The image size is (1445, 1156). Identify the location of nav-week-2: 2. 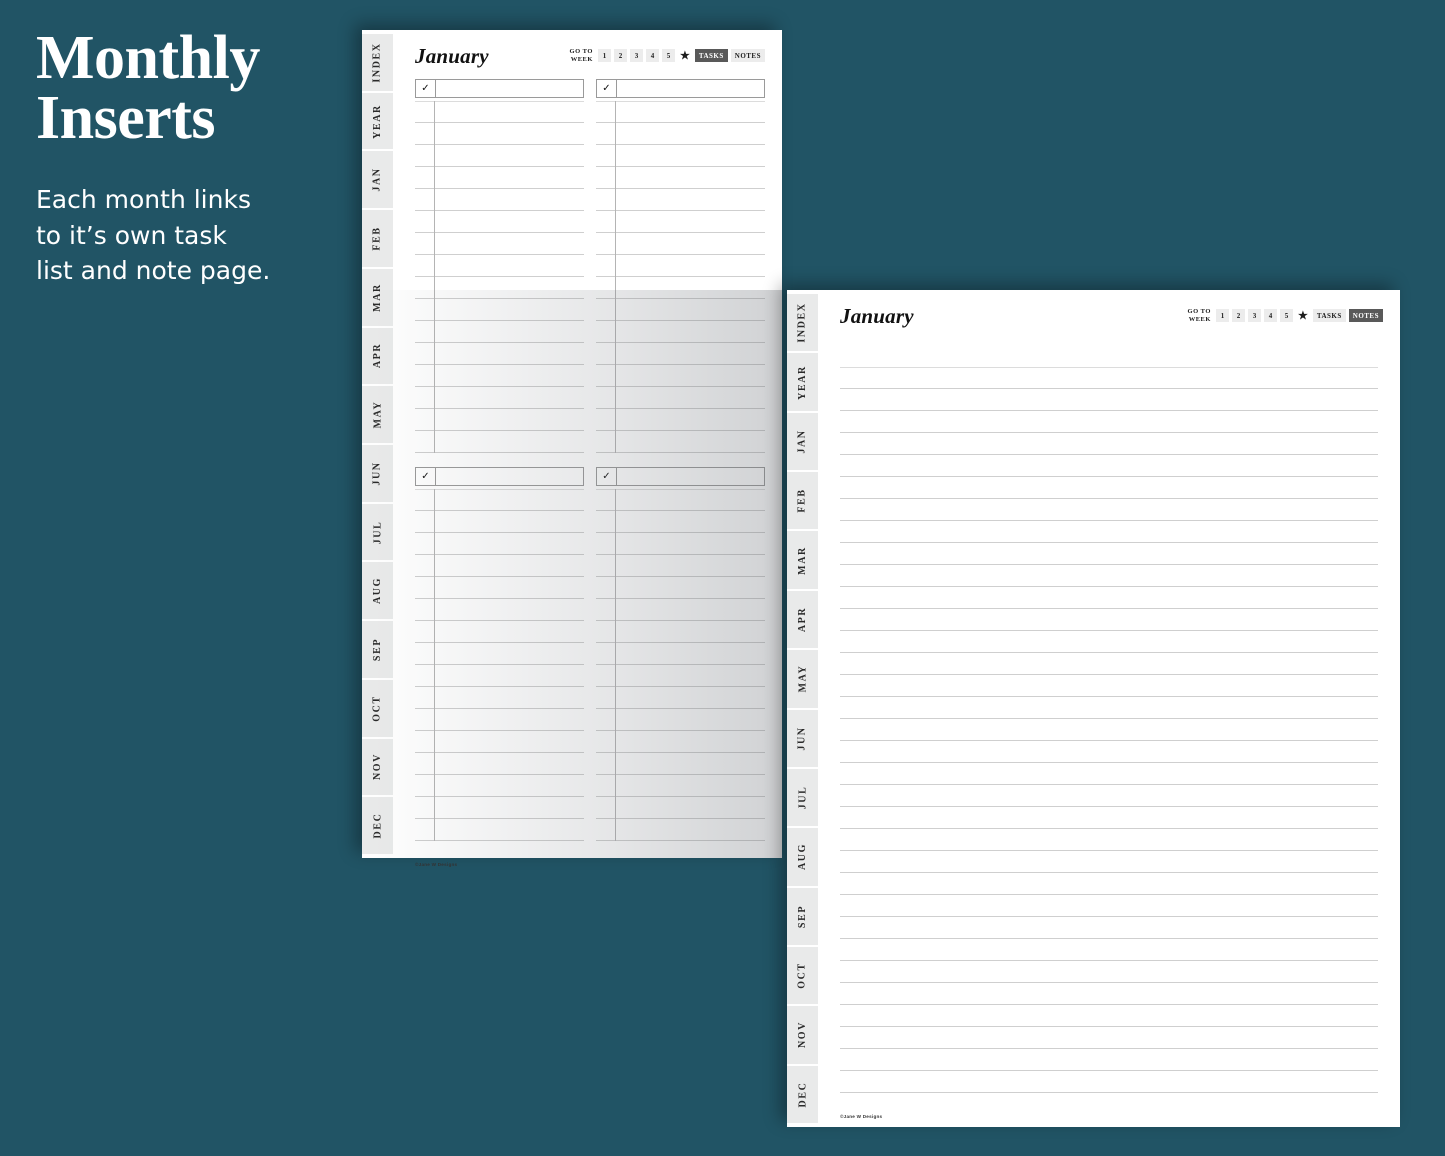
(1238, 316).